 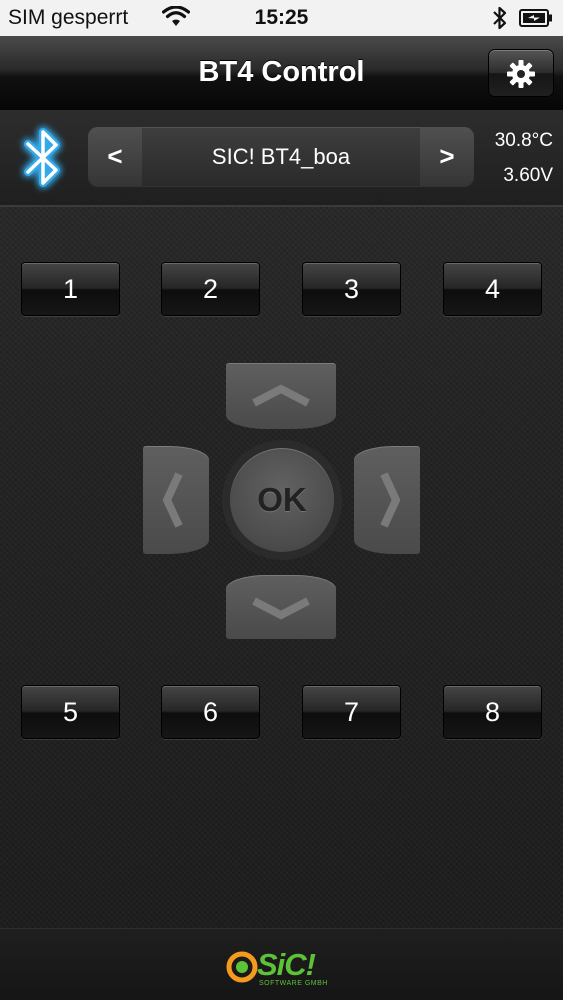 What do you see at coordinates (70, 712) in the screenshot?
I see `number-button-5: 5` at bounding box center [70, 712].